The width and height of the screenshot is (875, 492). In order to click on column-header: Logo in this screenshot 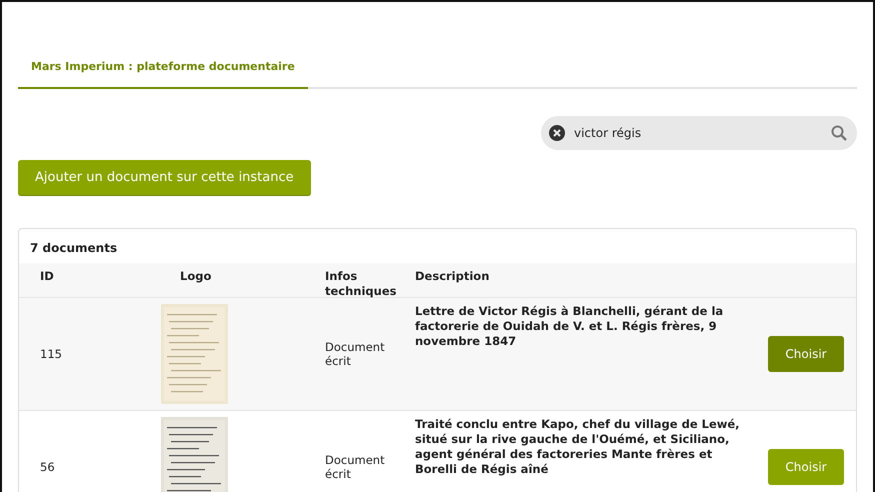, I will do `click(196, 276)`.